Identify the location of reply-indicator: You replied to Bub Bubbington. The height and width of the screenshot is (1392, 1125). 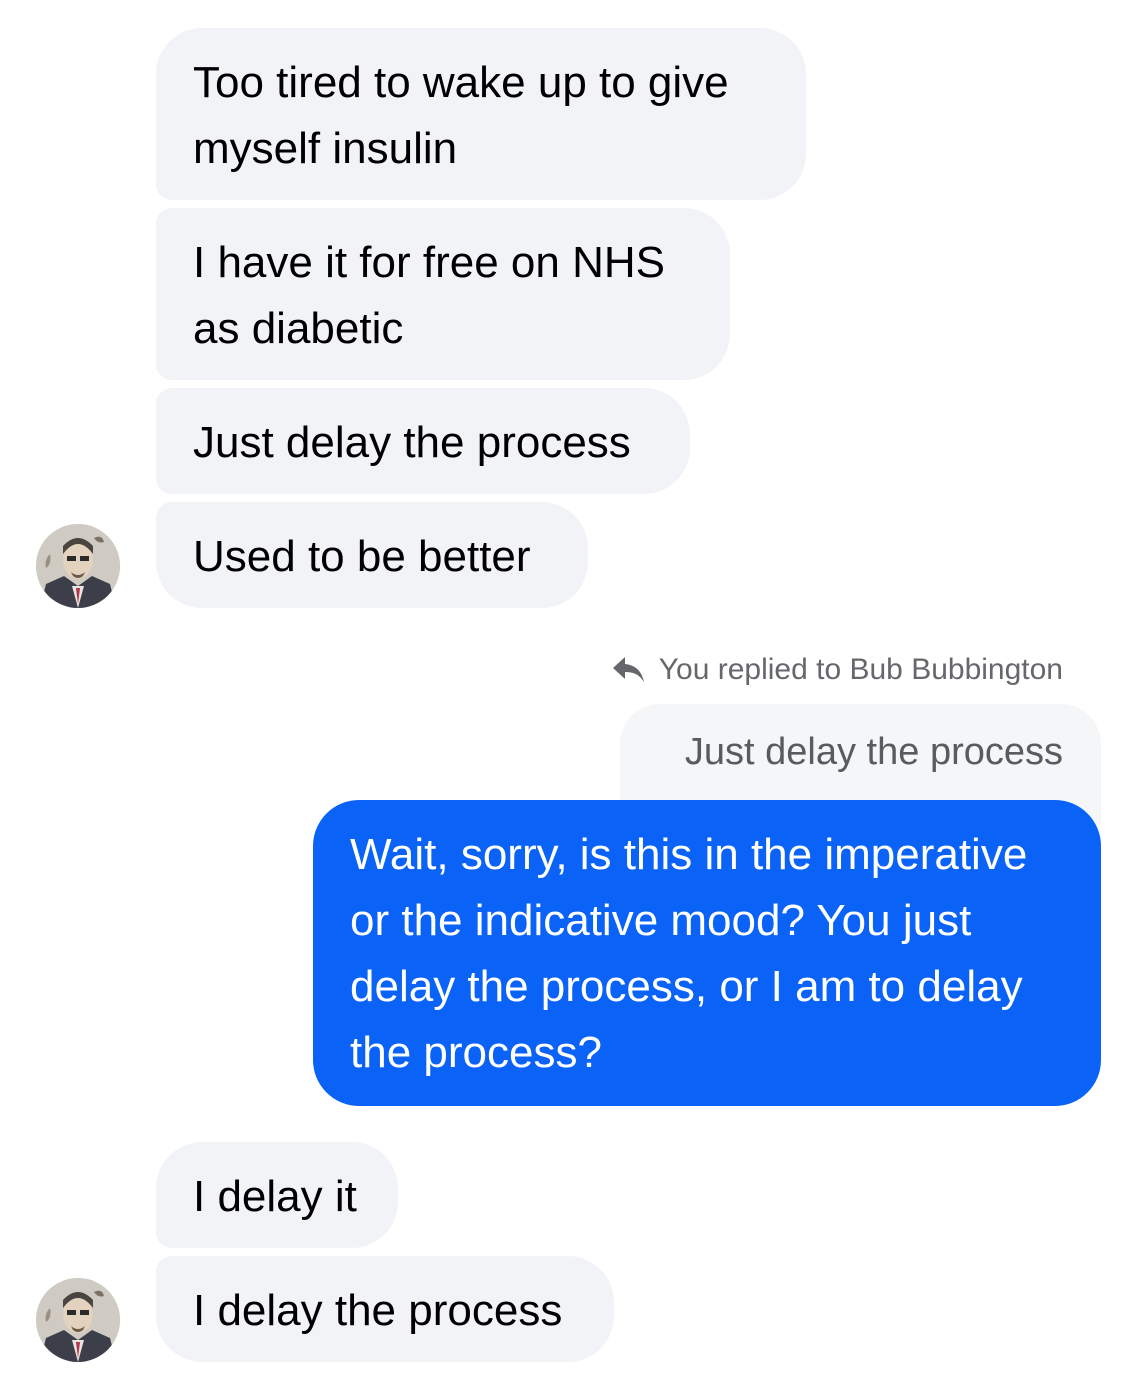
(837, 670).